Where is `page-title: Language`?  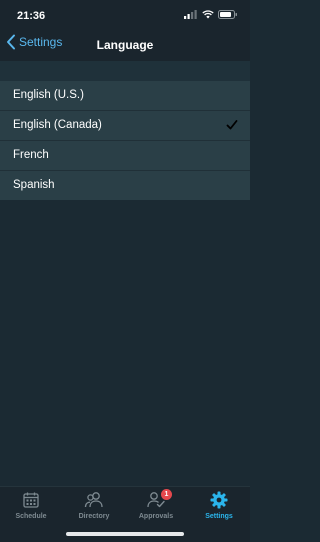 page-title: Language is located at coordinates (125, 45).